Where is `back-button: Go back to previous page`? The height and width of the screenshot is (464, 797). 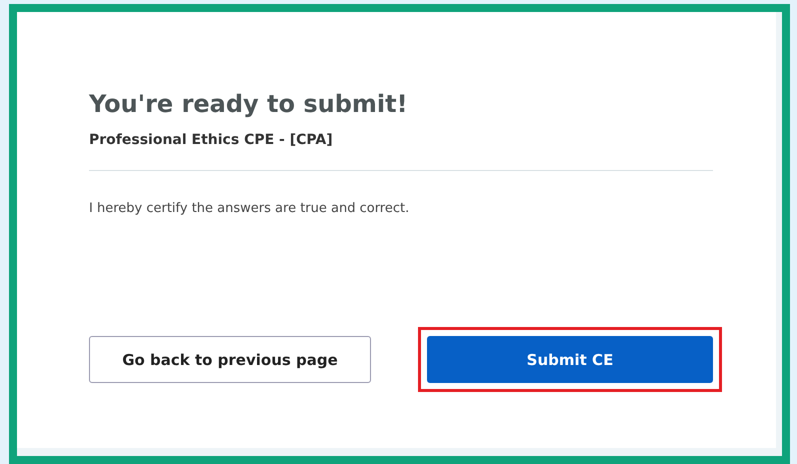 back-button: Go back to previous page is located at coordinates (230, 359).